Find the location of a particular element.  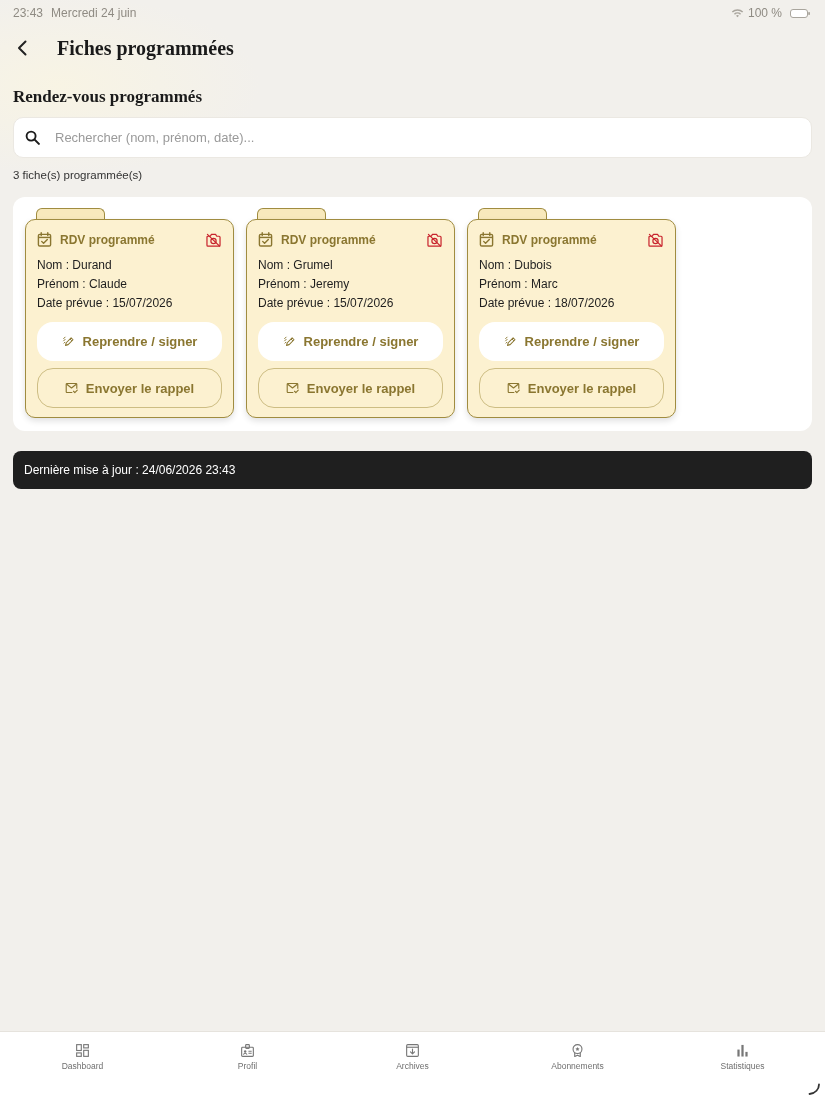

last-update-banner: Dernière mise à jour : 24/06/2026 23:43 is located at coordinates (412, 470).